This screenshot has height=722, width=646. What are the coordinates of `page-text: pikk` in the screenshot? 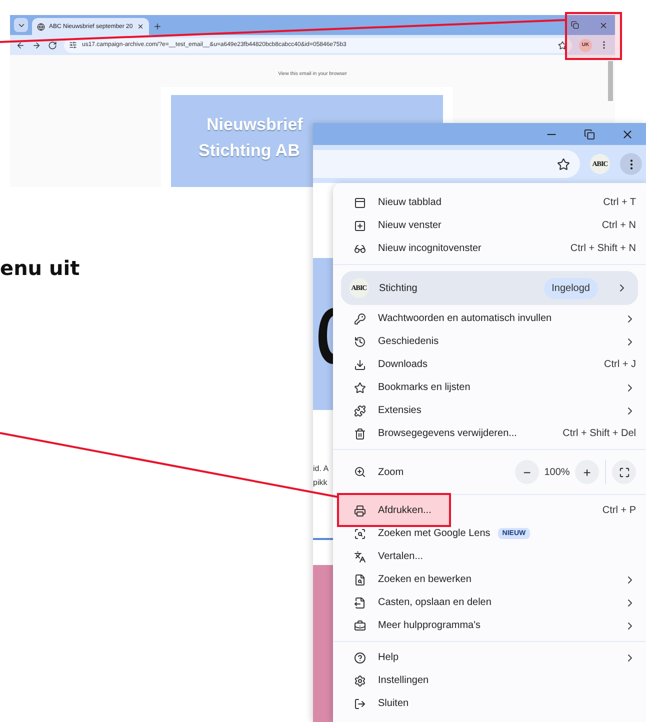 It's located at (320, 483).